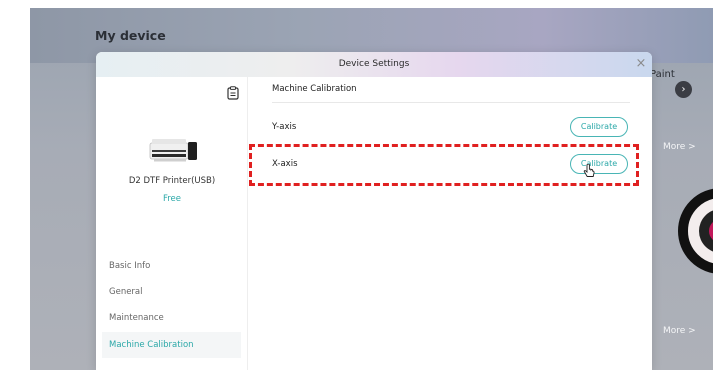 The height and width of the screenshot is (370, 713). Describe the element at coordinates (599, 127) in the screenshot. I see `y-axis-calibrate-button: Calibrate` at that location.